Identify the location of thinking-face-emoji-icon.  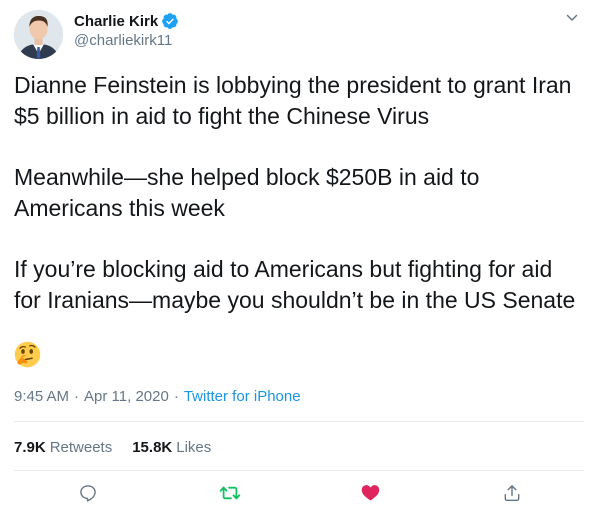
(27, 354).